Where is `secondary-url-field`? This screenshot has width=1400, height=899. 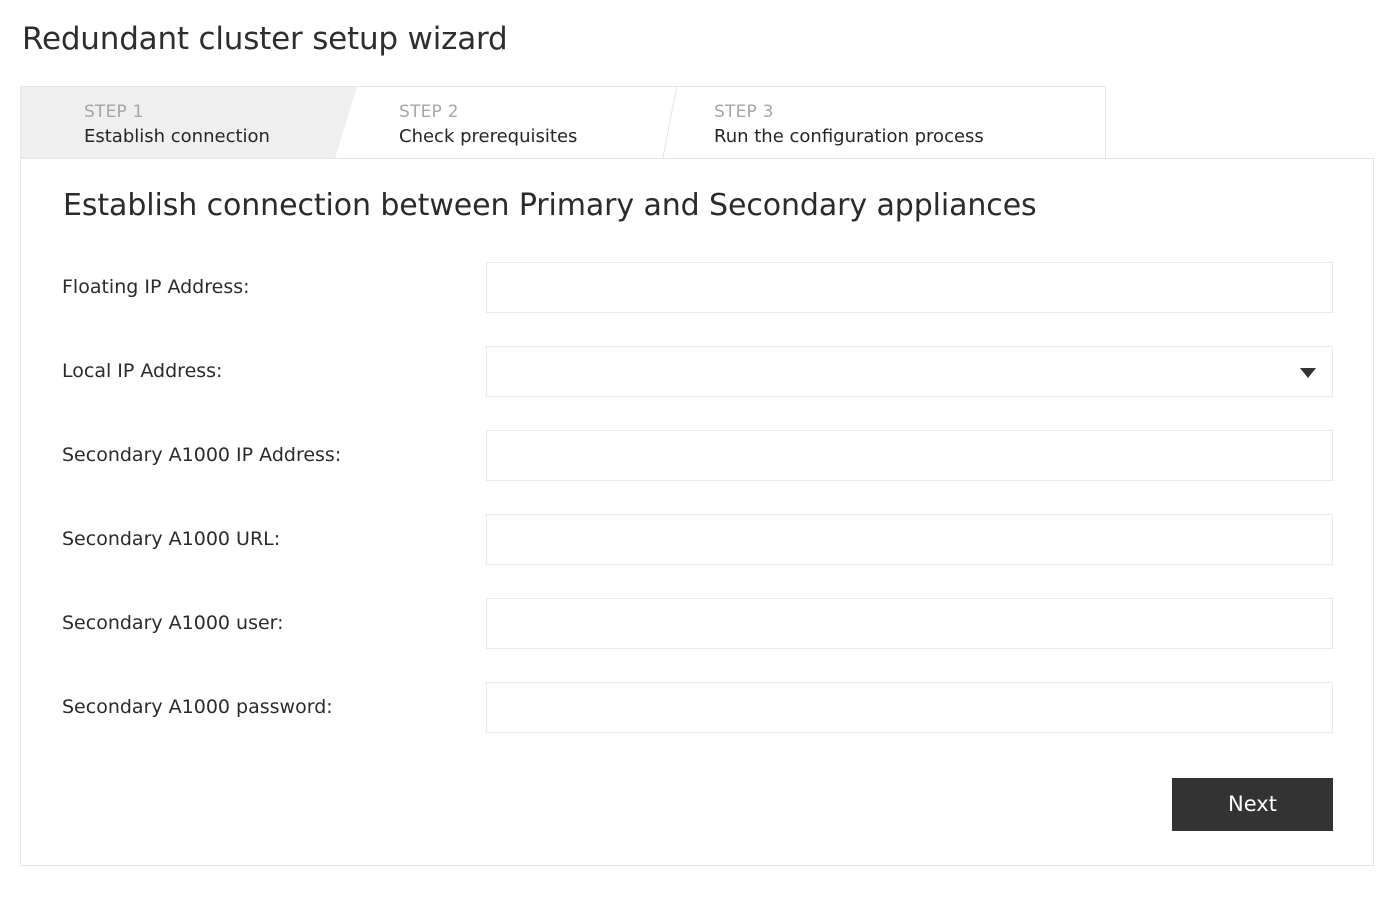 secondary-url-field is located at coordinates (909, 539).